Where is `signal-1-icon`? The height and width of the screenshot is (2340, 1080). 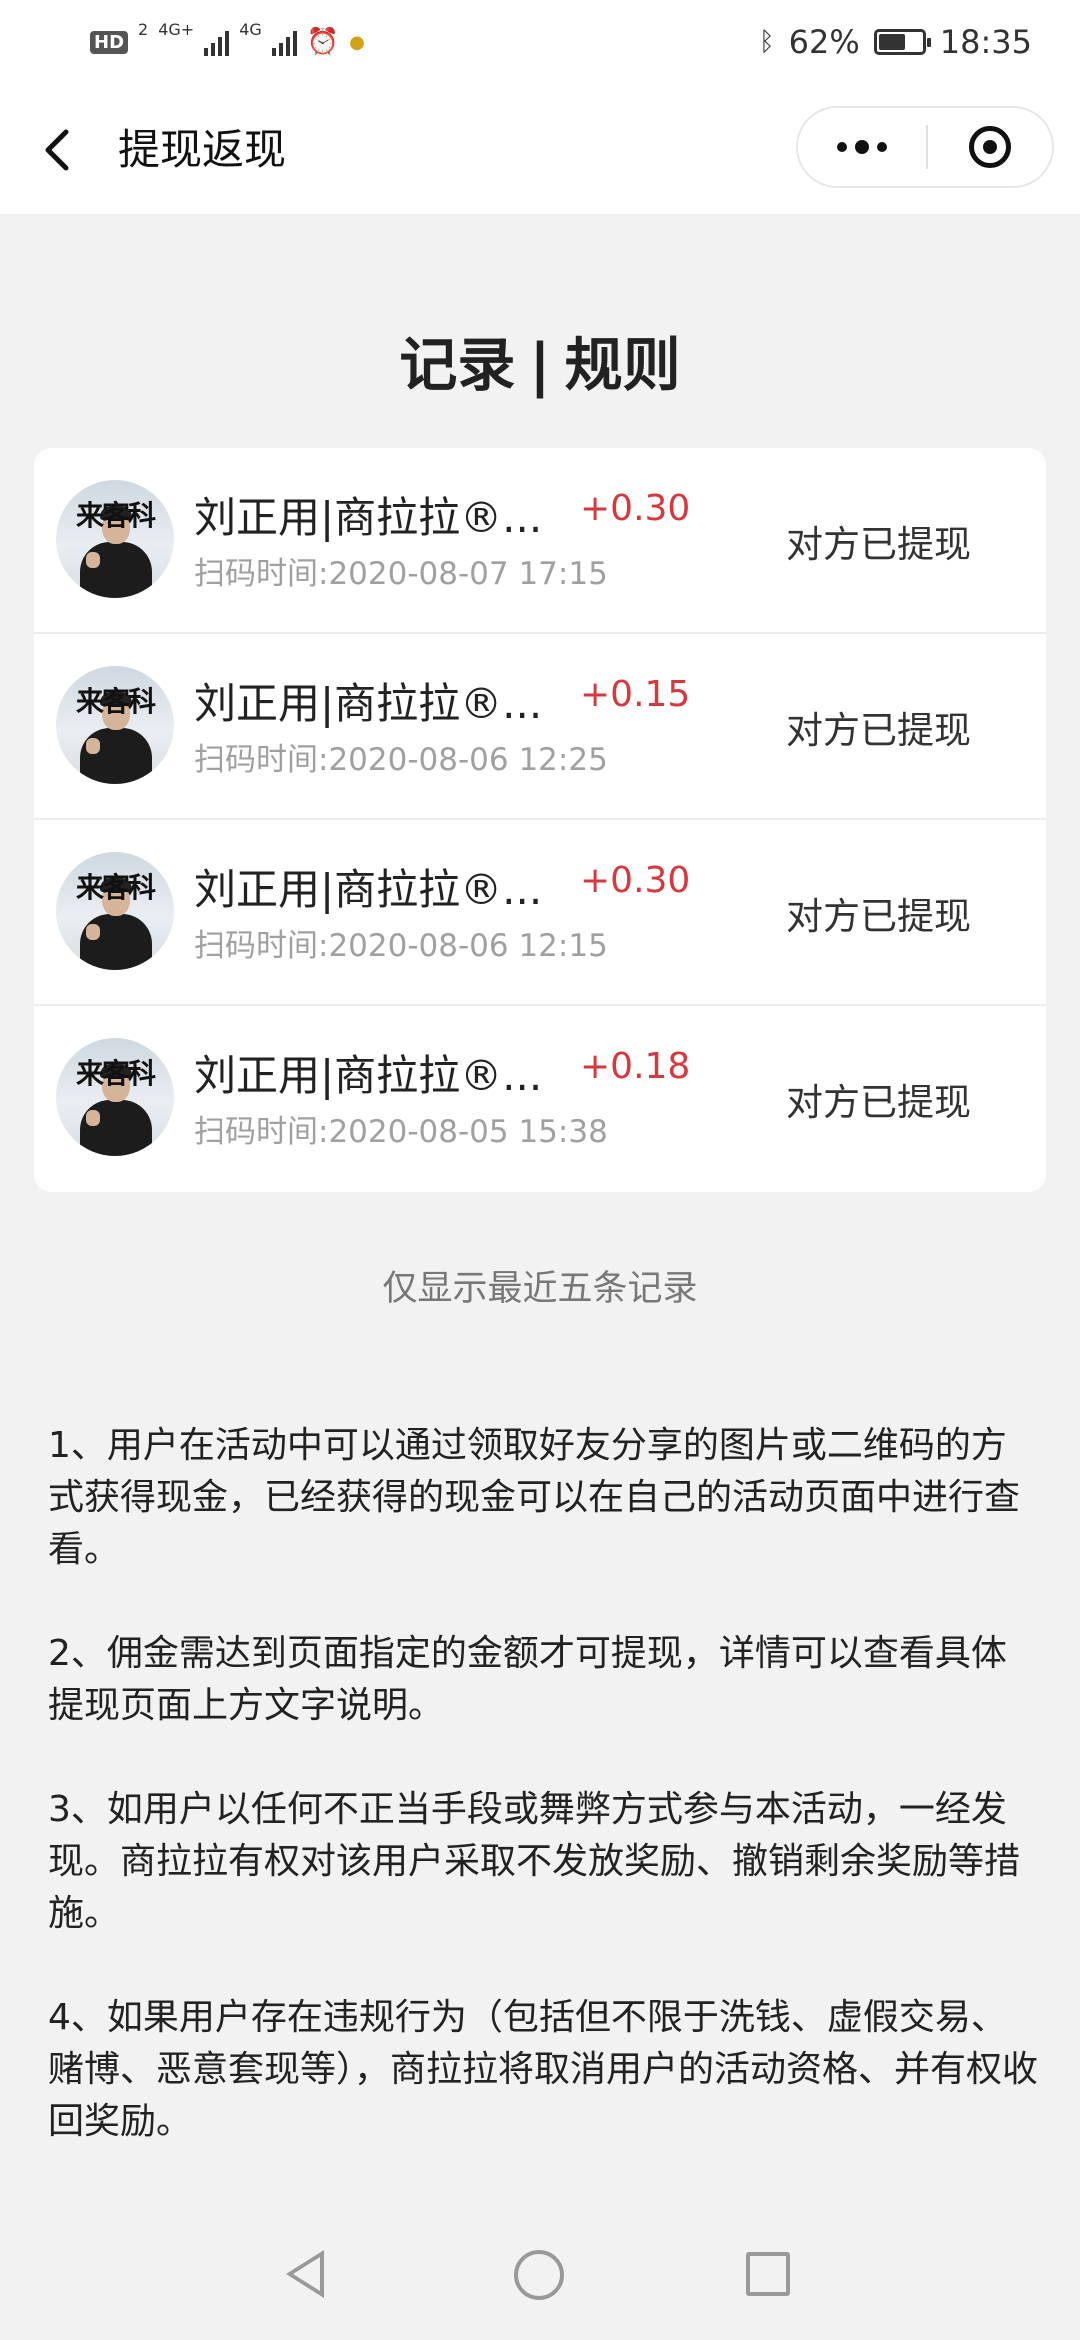
signal-1-icon is located at coordinates (217, 42).